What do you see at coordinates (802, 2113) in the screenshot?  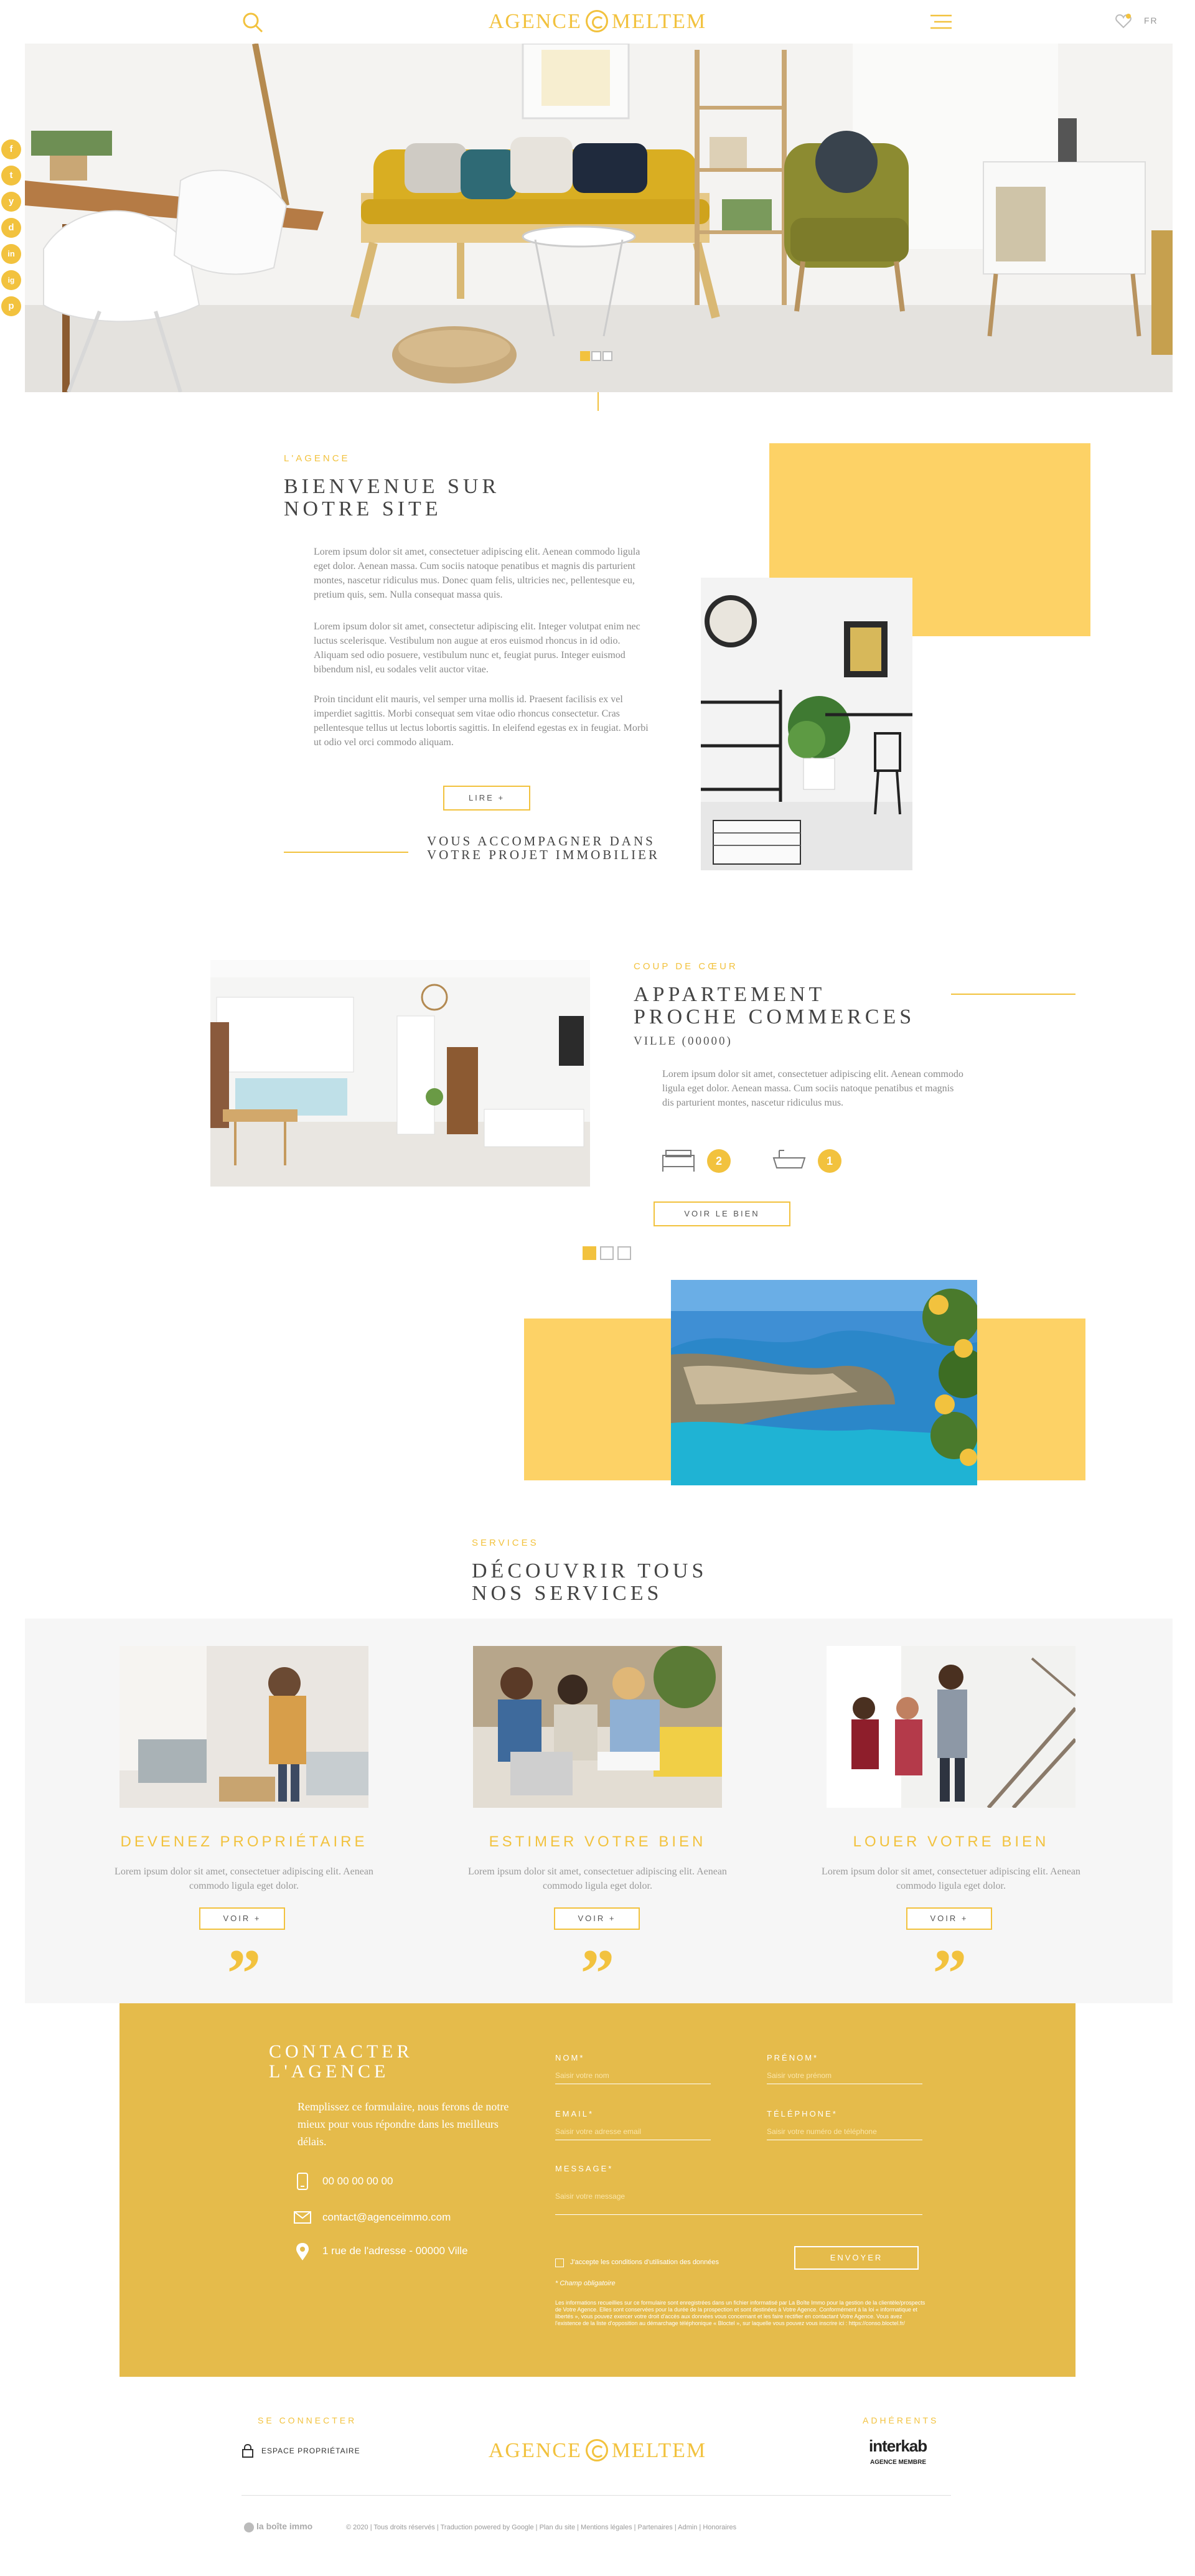 I see `phone-label: TÉLÉPHONE*` at bounding box center [802, 2113].